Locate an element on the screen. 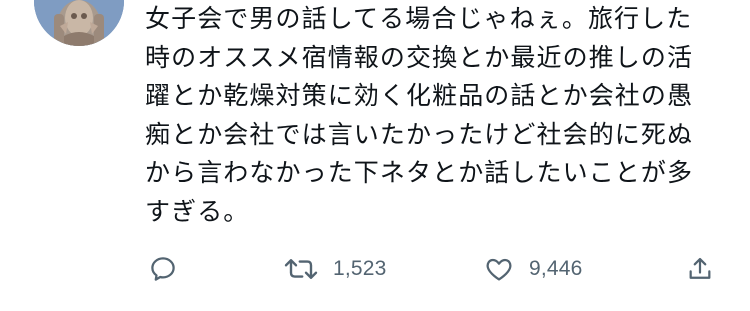  reply-icon is located at coordinates (163, 269).